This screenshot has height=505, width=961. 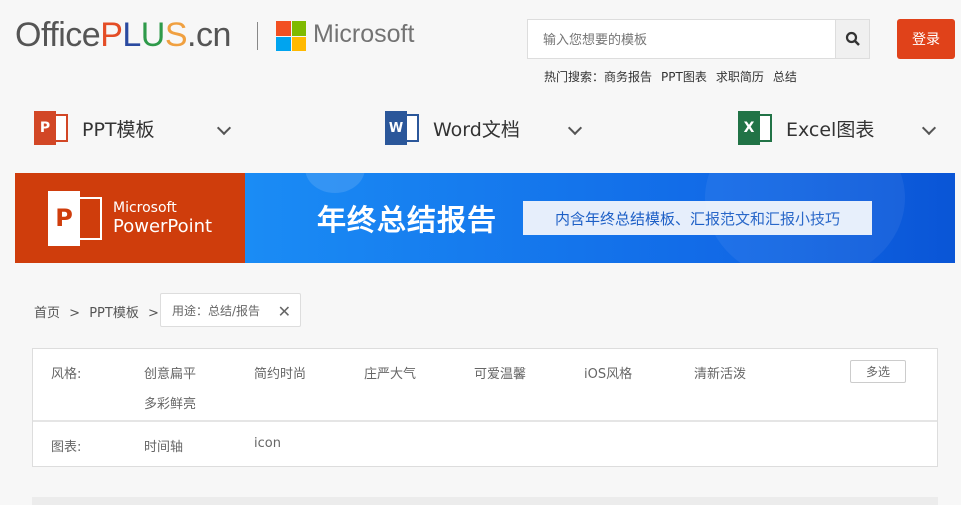 I want to click on product-label: PowerPoint, so click(x=163, y=226).